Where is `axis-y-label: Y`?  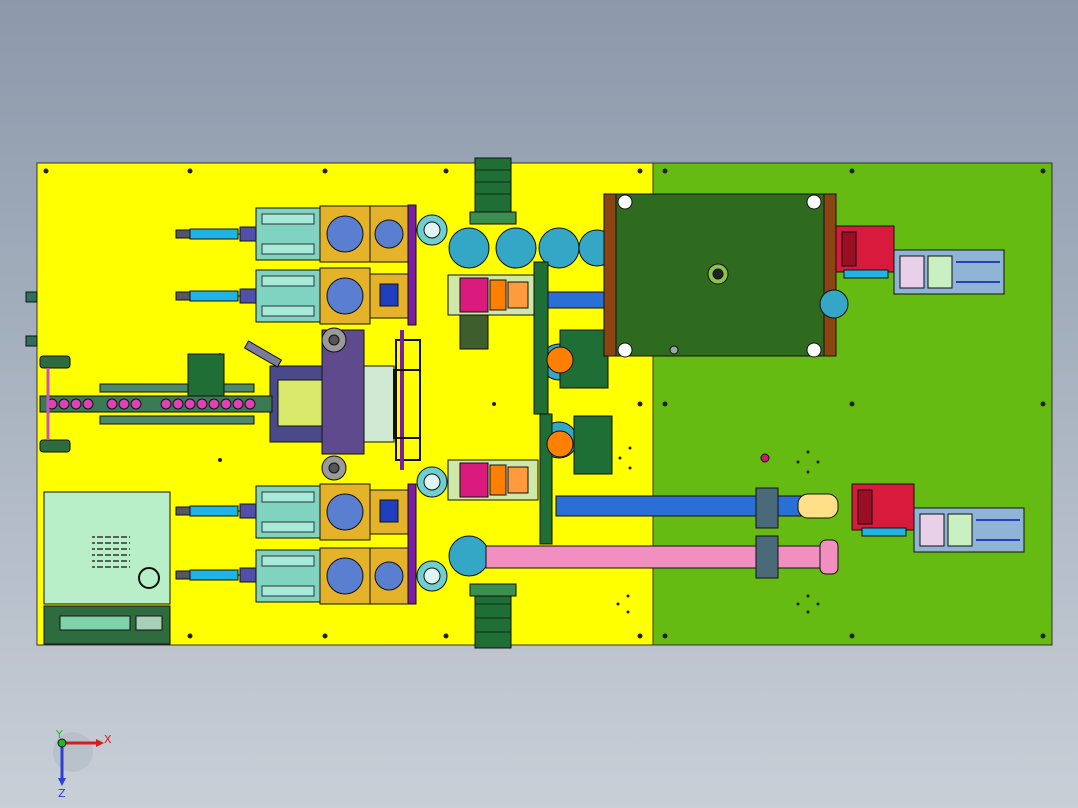
axis-y-label: Y is located at coordinates (59, 734).